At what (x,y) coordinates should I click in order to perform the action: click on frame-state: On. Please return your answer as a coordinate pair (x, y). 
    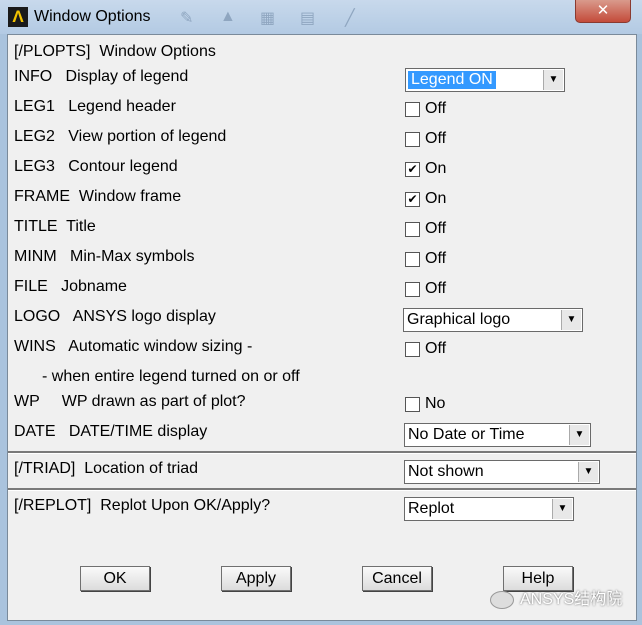
    Looking at the image, I should click on (436, 198).